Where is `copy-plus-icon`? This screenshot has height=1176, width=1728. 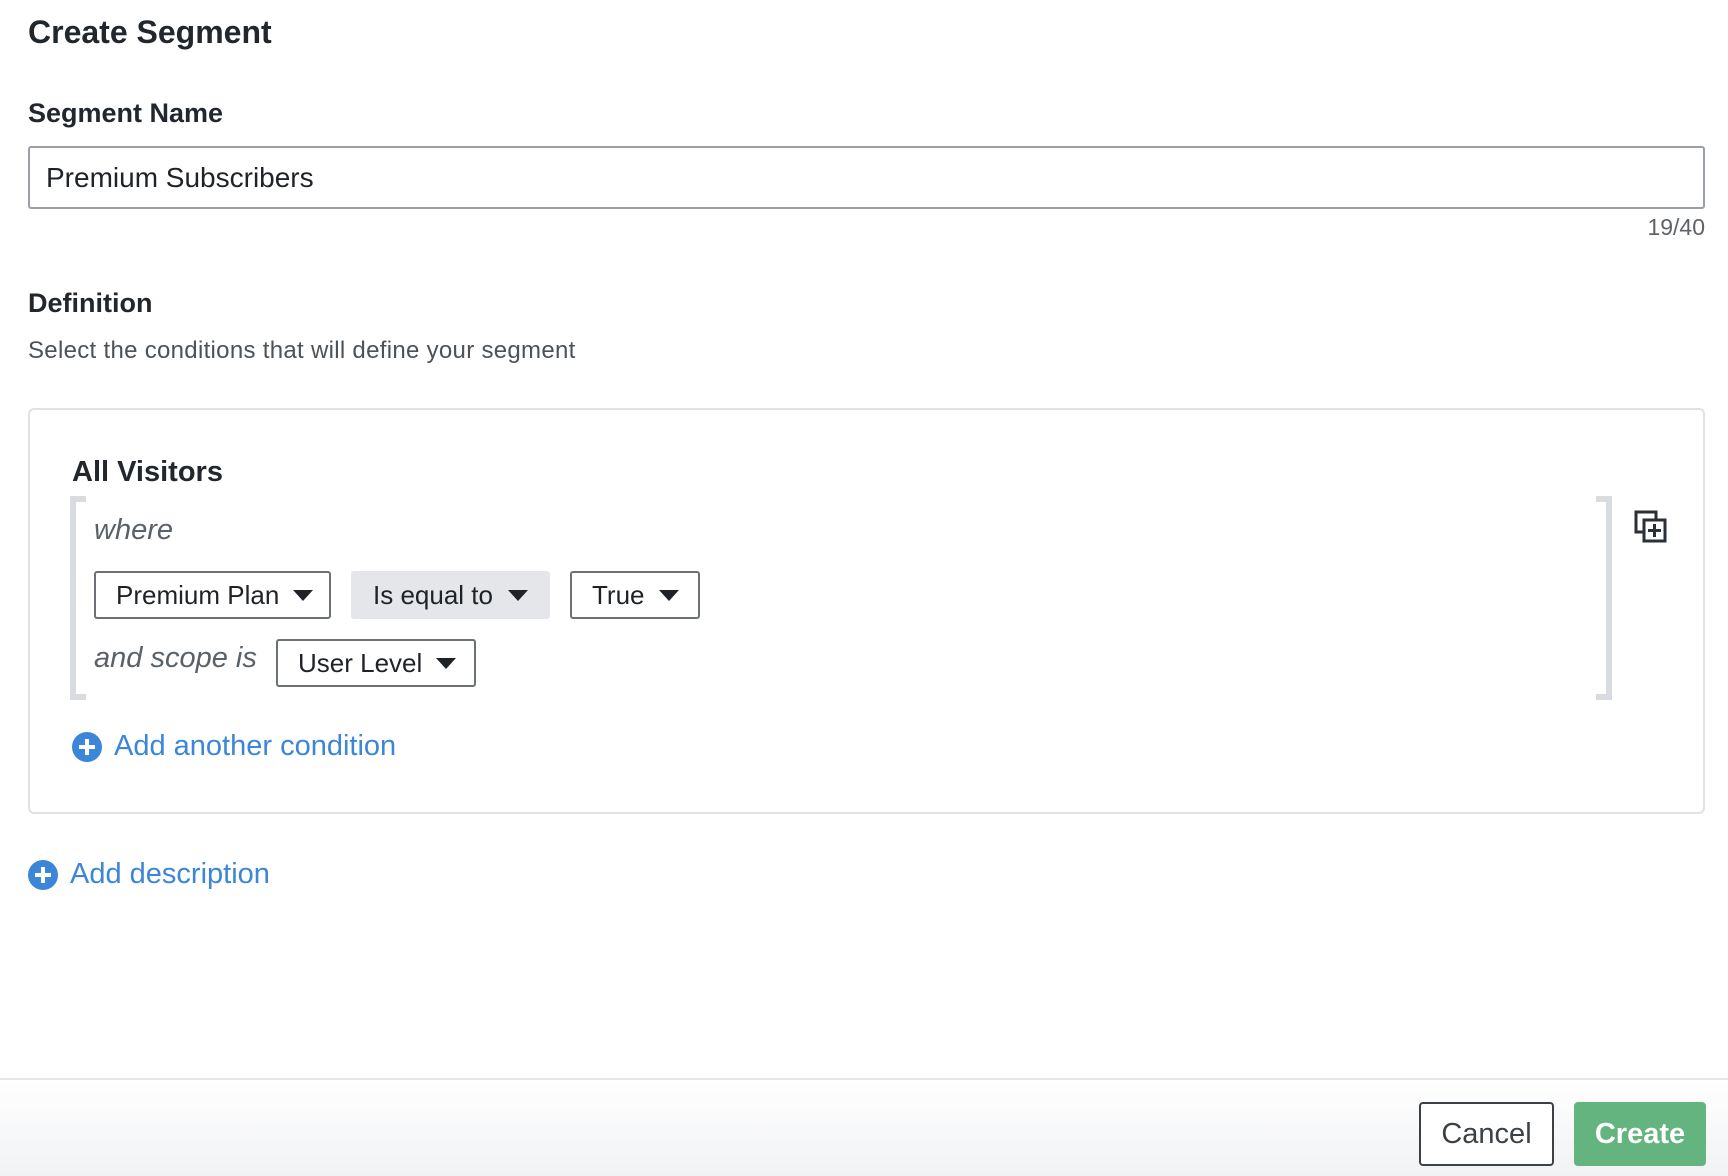
copy-plus-icon is located at coordinates (1651, 527).